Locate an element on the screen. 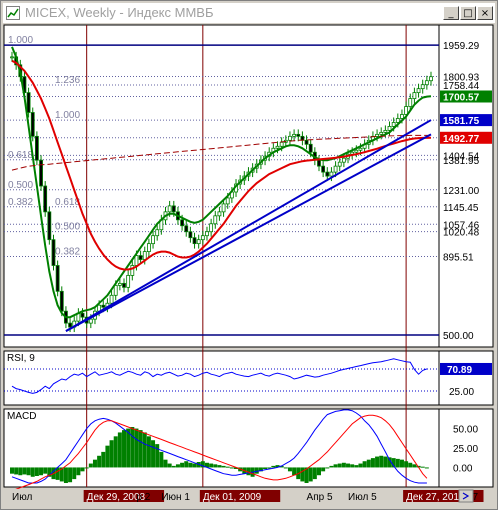 This screenshot has height=510, width=498. time-axis-label: Апр 5 is located at coordinates (320, 497).